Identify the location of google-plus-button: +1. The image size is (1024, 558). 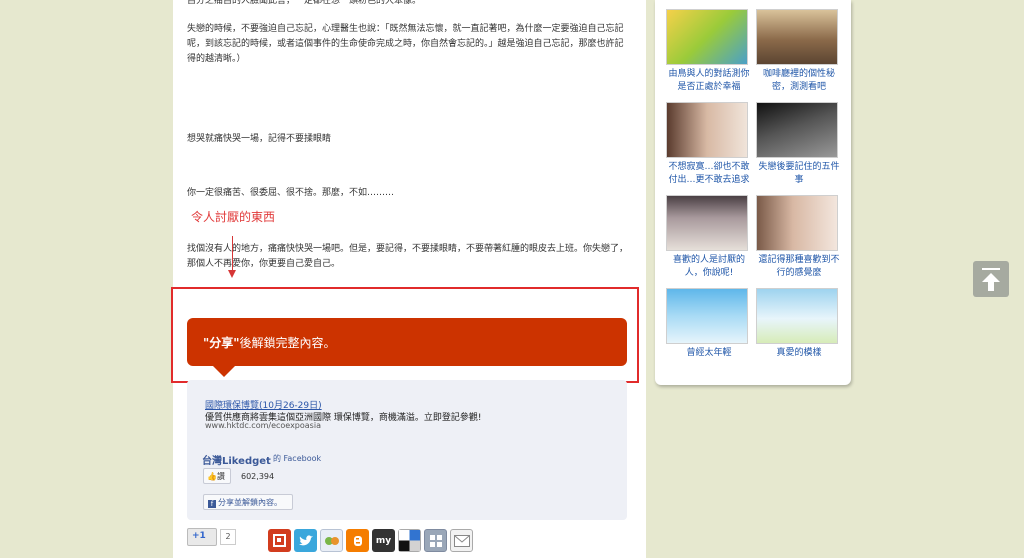
(202, 537).